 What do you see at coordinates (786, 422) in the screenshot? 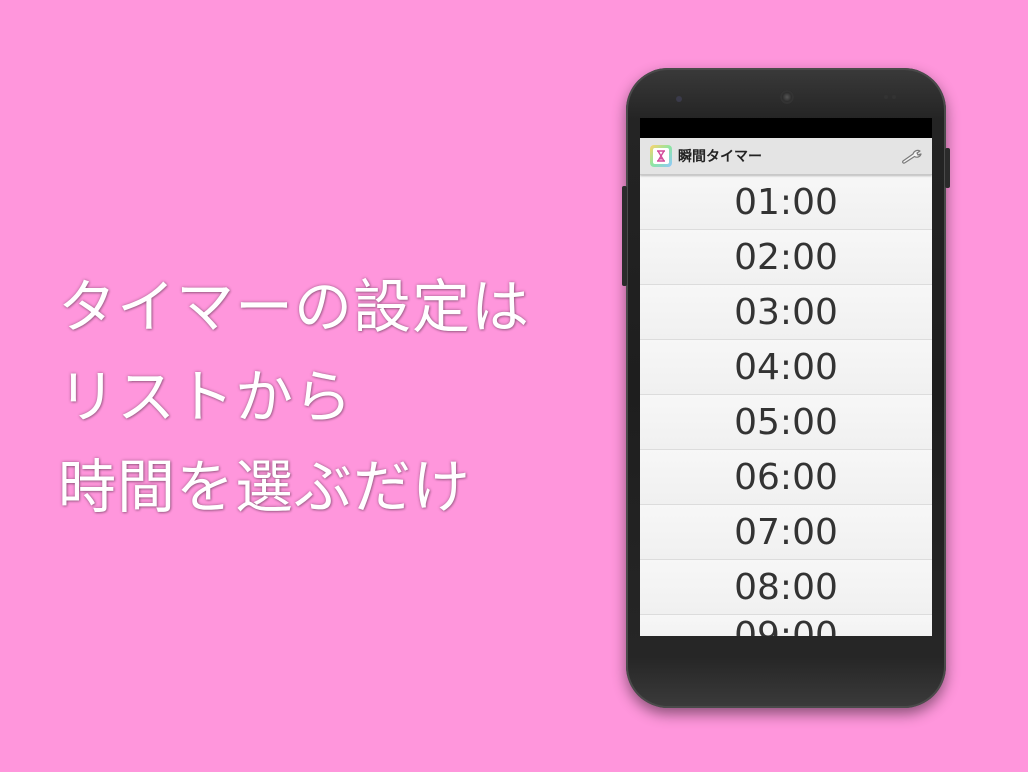
I see `timer-item-05: 05:00` at bounding box center [786, 422].